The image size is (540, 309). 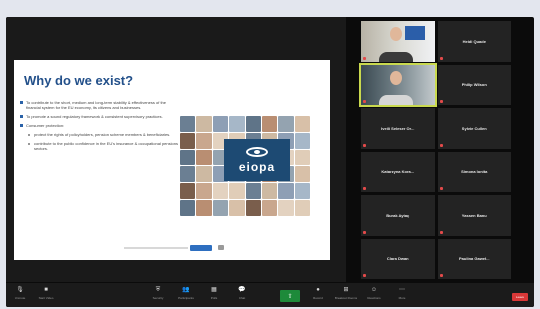 What do you see at coordinates (201, 248) in the screenshot?
I see `slide-footer-badge` at bounding box center [201, 248].